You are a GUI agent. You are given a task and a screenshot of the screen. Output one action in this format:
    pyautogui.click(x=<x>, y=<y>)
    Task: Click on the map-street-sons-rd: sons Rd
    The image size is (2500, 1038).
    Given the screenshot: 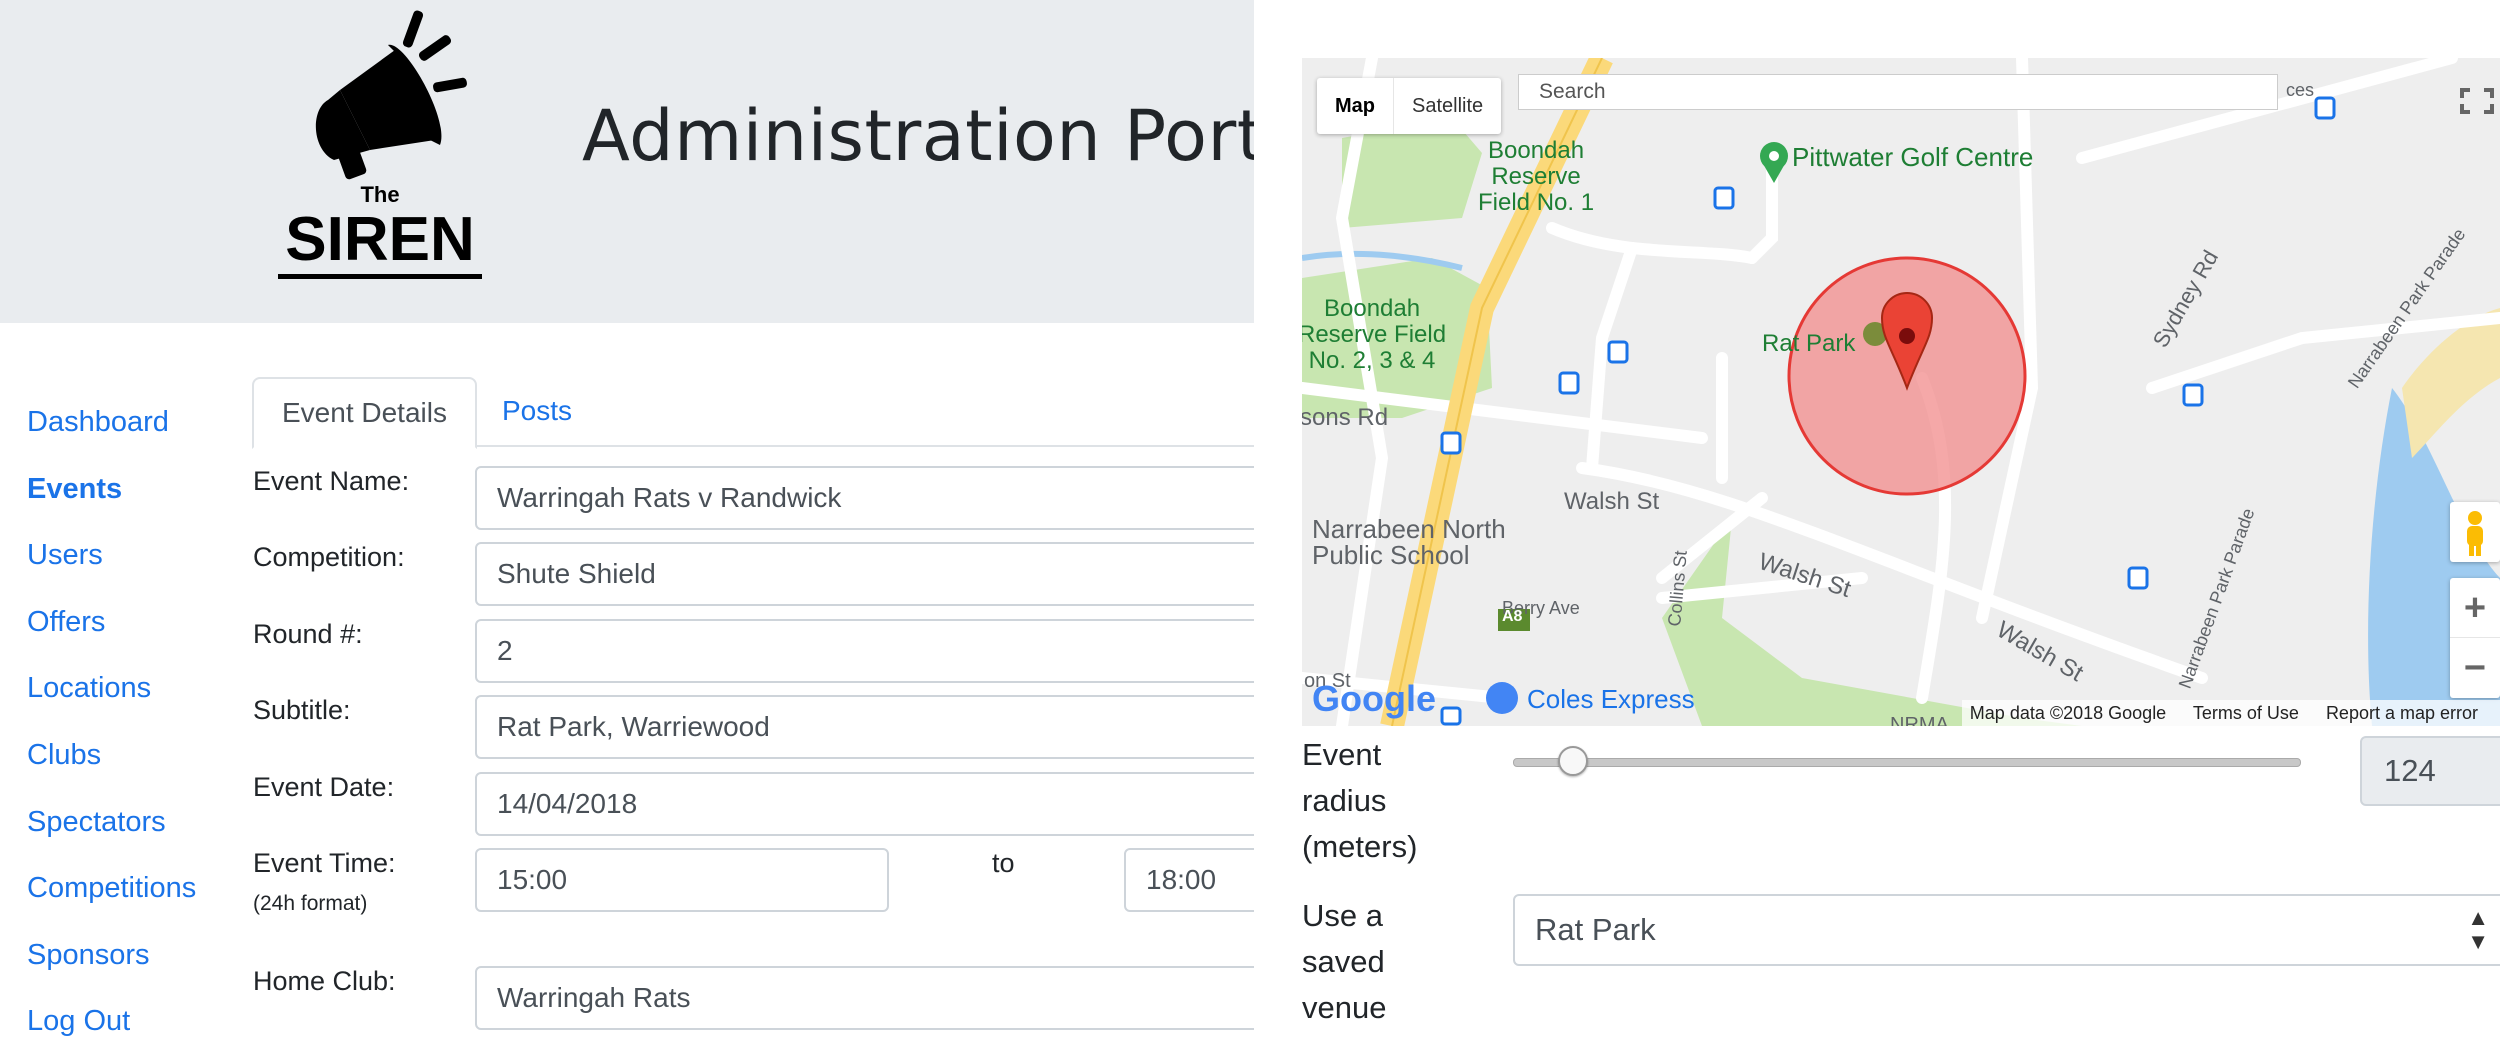 What is the action you would take?
    pyautogui.click(x=1345, y=417)
    